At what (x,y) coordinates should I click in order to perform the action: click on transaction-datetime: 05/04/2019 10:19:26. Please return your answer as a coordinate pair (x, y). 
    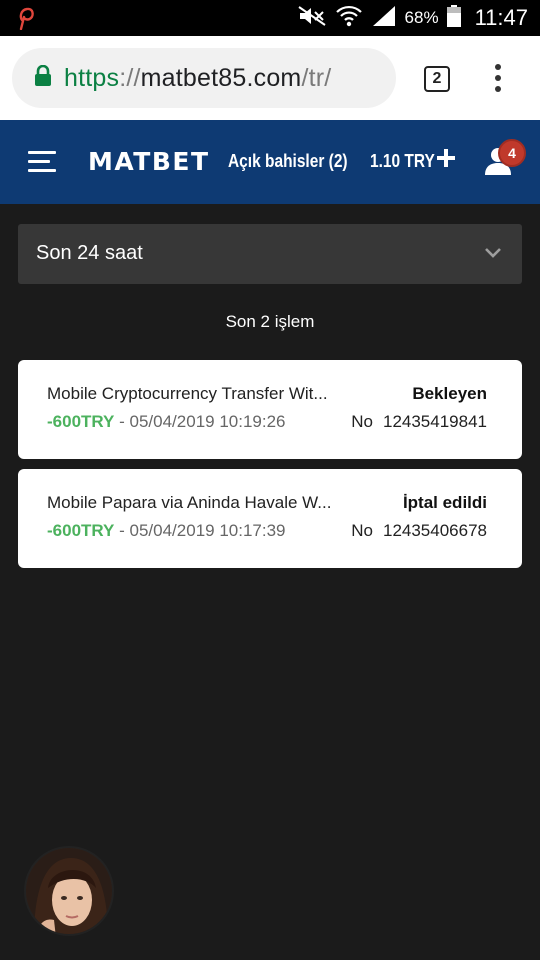
    Looking at the image, I should click on (207, 421).